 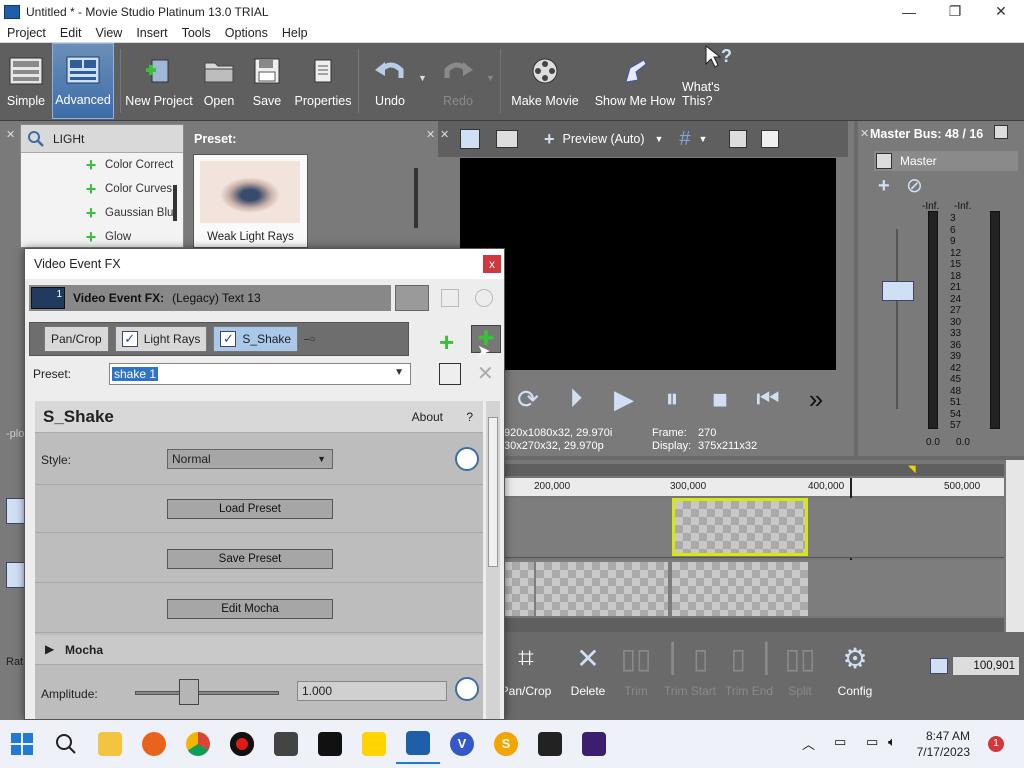 What do you see at coordinates (26, 81) in the screenshot?
I see `simple-button: Simple` at bounding box center [26, 81].